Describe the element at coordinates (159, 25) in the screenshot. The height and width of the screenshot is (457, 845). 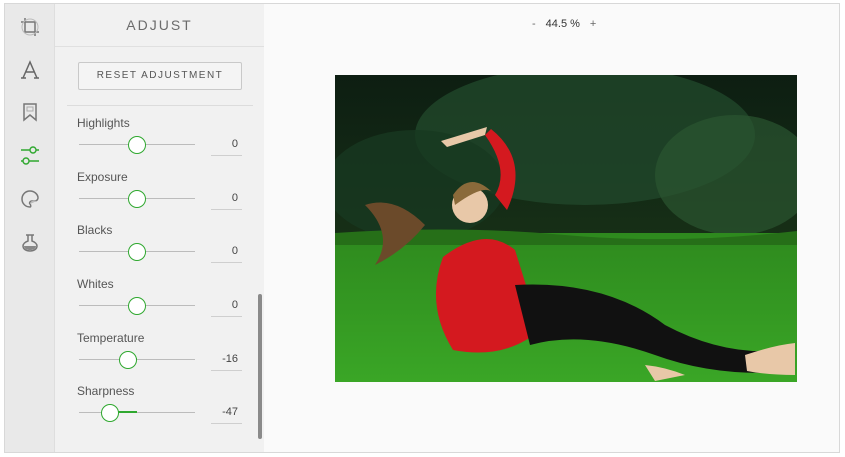
I see `panel-title: ADJUST` at that location.